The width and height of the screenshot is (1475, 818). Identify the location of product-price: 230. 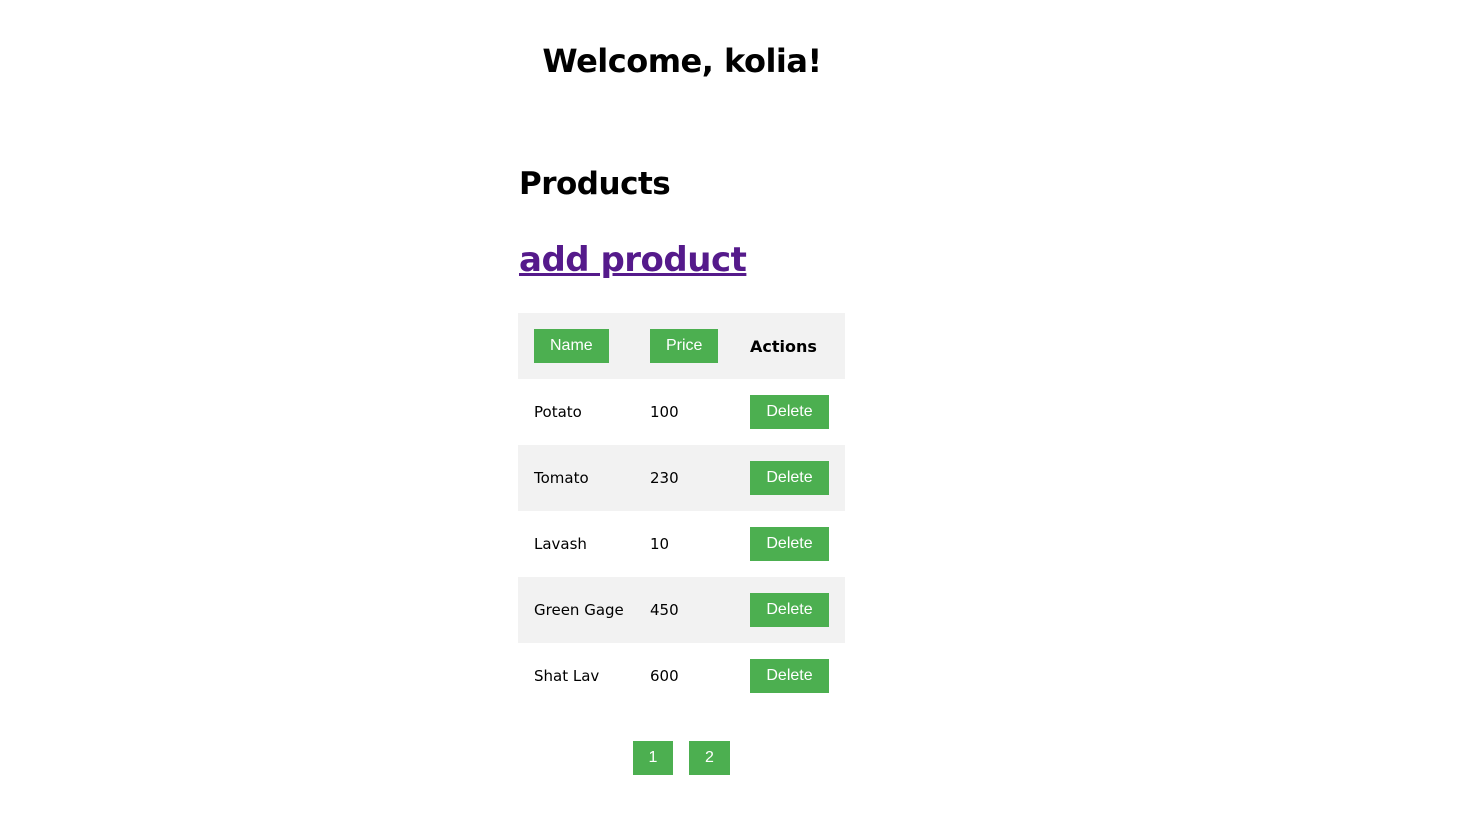
(664, 478).